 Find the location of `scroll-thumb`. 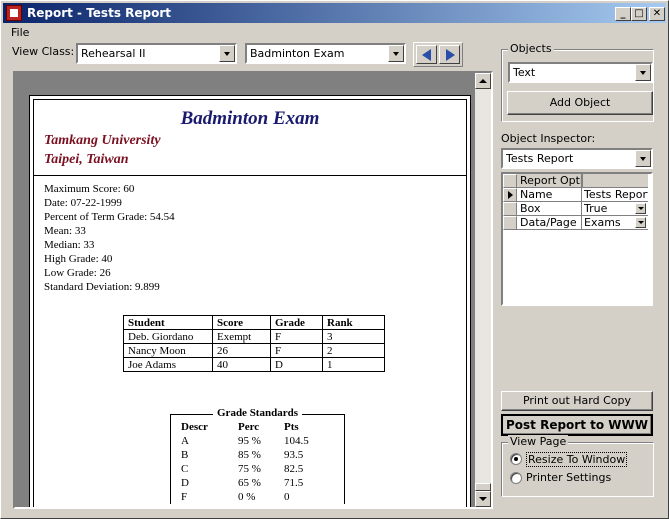

scroll-thumb is located at coordinates (483, 487).